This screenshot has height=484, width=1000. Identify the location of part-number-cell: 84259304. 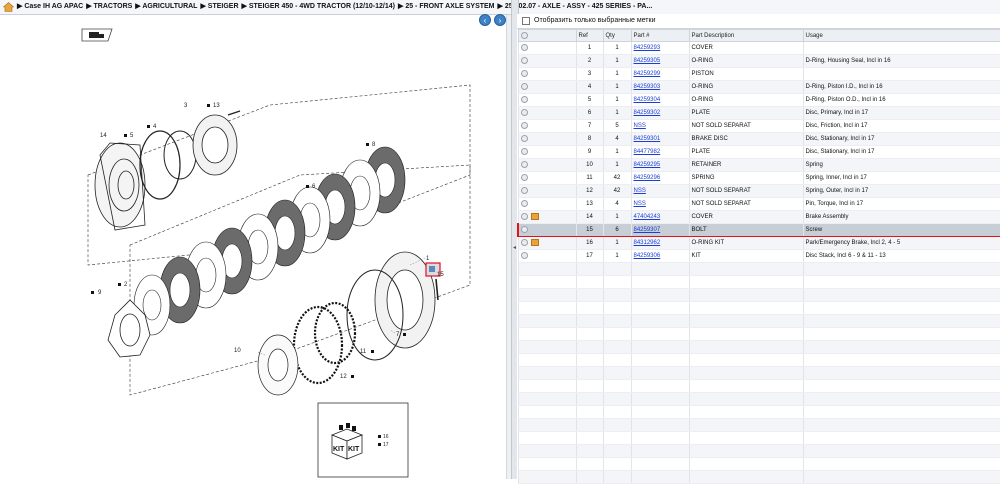
(660, 100).